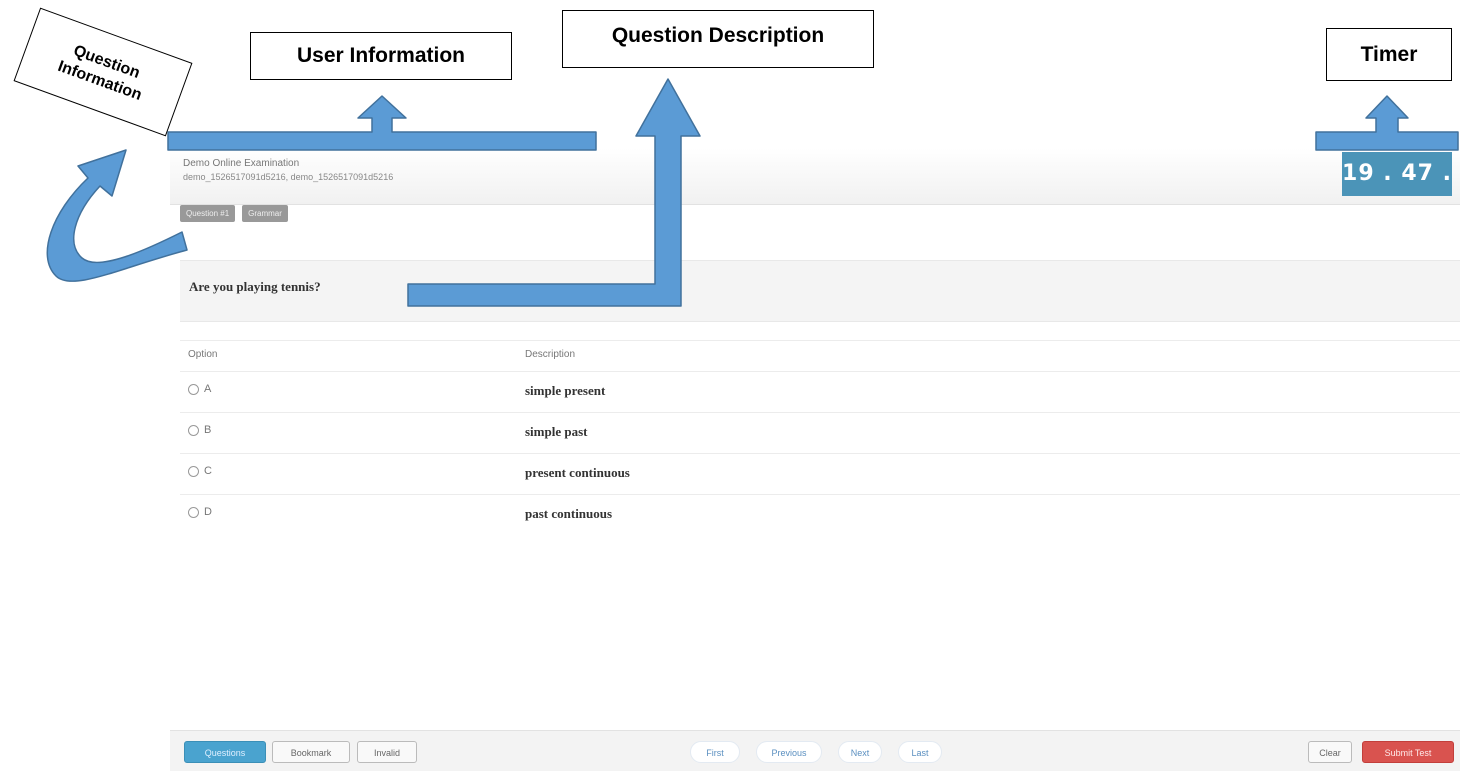 The height and width of the screenshot is (773, 1460). Describe the element at coordinates (381, 56) in the screenshot. I see `user-information-callout: User Information` at that location.